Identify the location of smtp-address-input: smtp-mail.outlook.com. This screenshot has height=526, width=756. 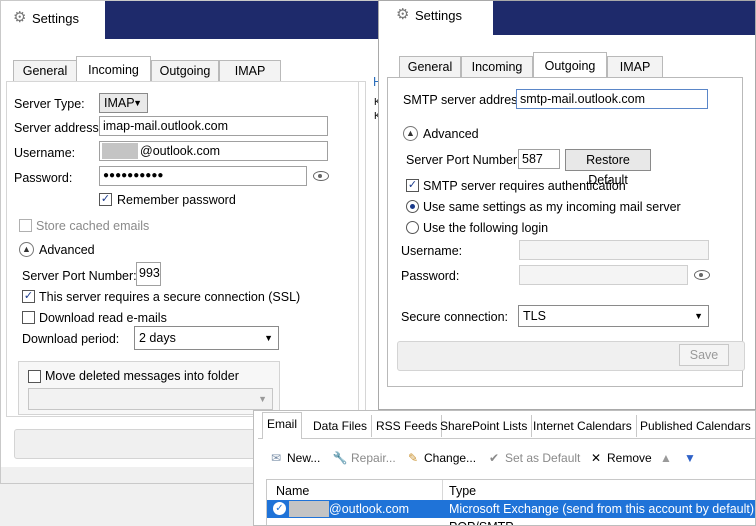
(612, 99).